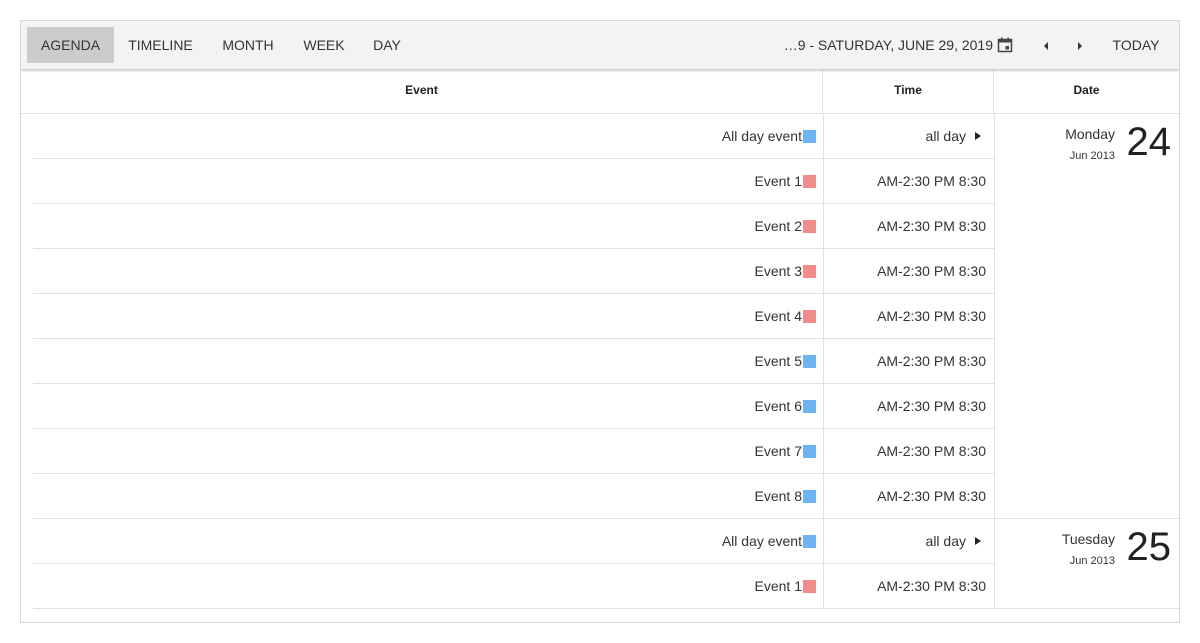  What do you see at coordinates (778, 406) in the screenshot?
I see `event-name: Event 6` at bounding box center [778, 406].